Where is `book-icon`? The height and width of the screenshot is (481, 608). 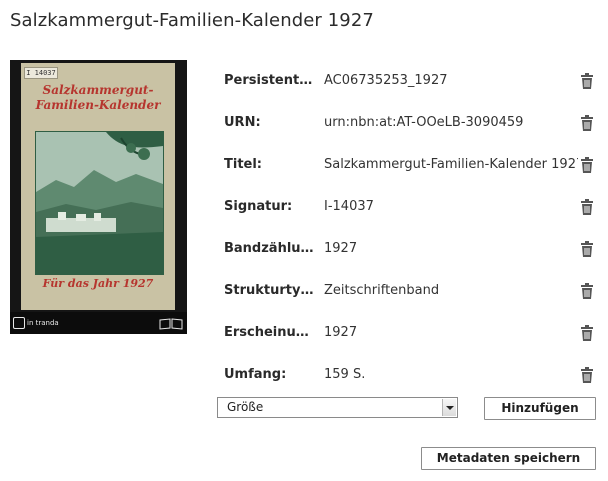
book-icon is located at coordinates (171, 324).